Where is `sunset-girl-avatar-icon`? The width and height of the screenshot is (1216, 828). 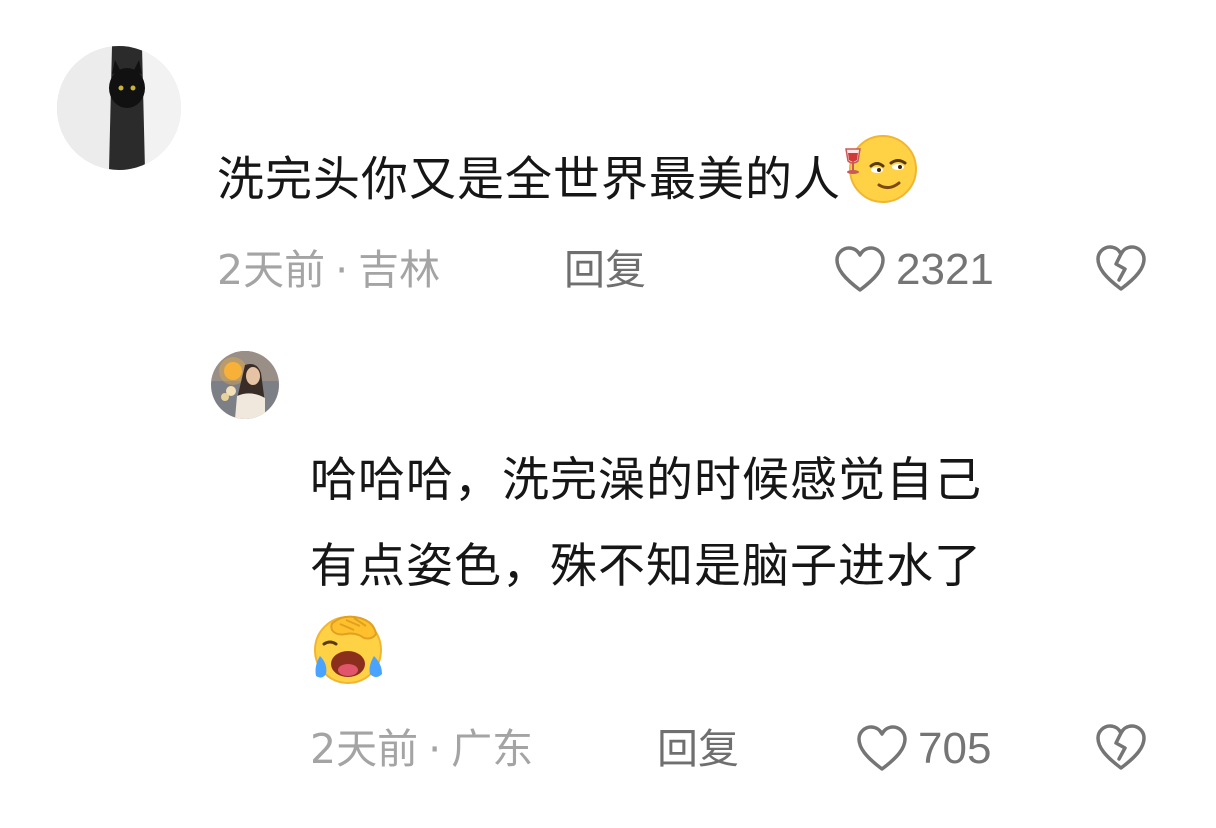 sunset-girl-avatar-icon is located at coordinates (245, 385).